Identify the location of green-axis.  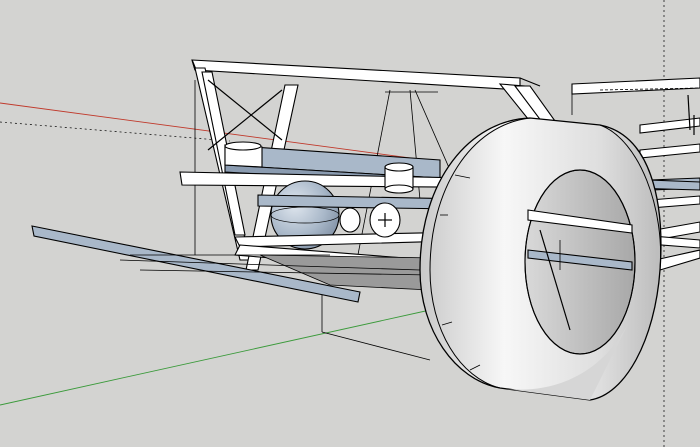
(215, 357).